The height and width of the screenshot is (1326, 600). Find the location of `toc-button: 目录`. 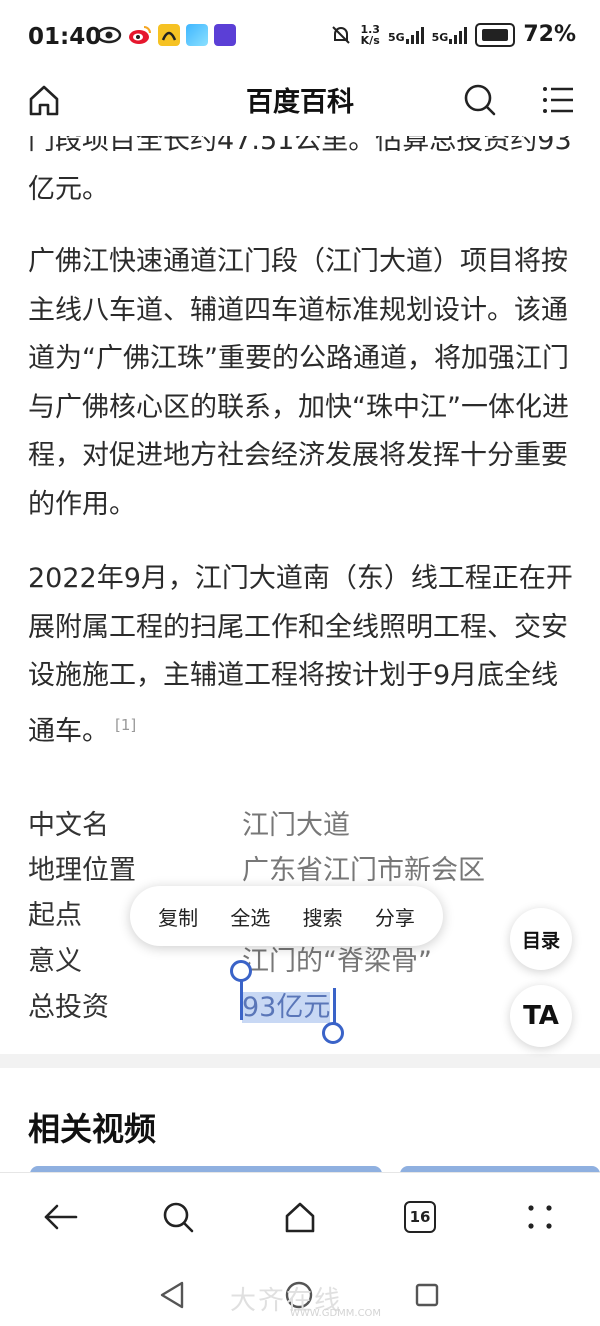

toc-button: 目录 is located at coordinates (541, 939).